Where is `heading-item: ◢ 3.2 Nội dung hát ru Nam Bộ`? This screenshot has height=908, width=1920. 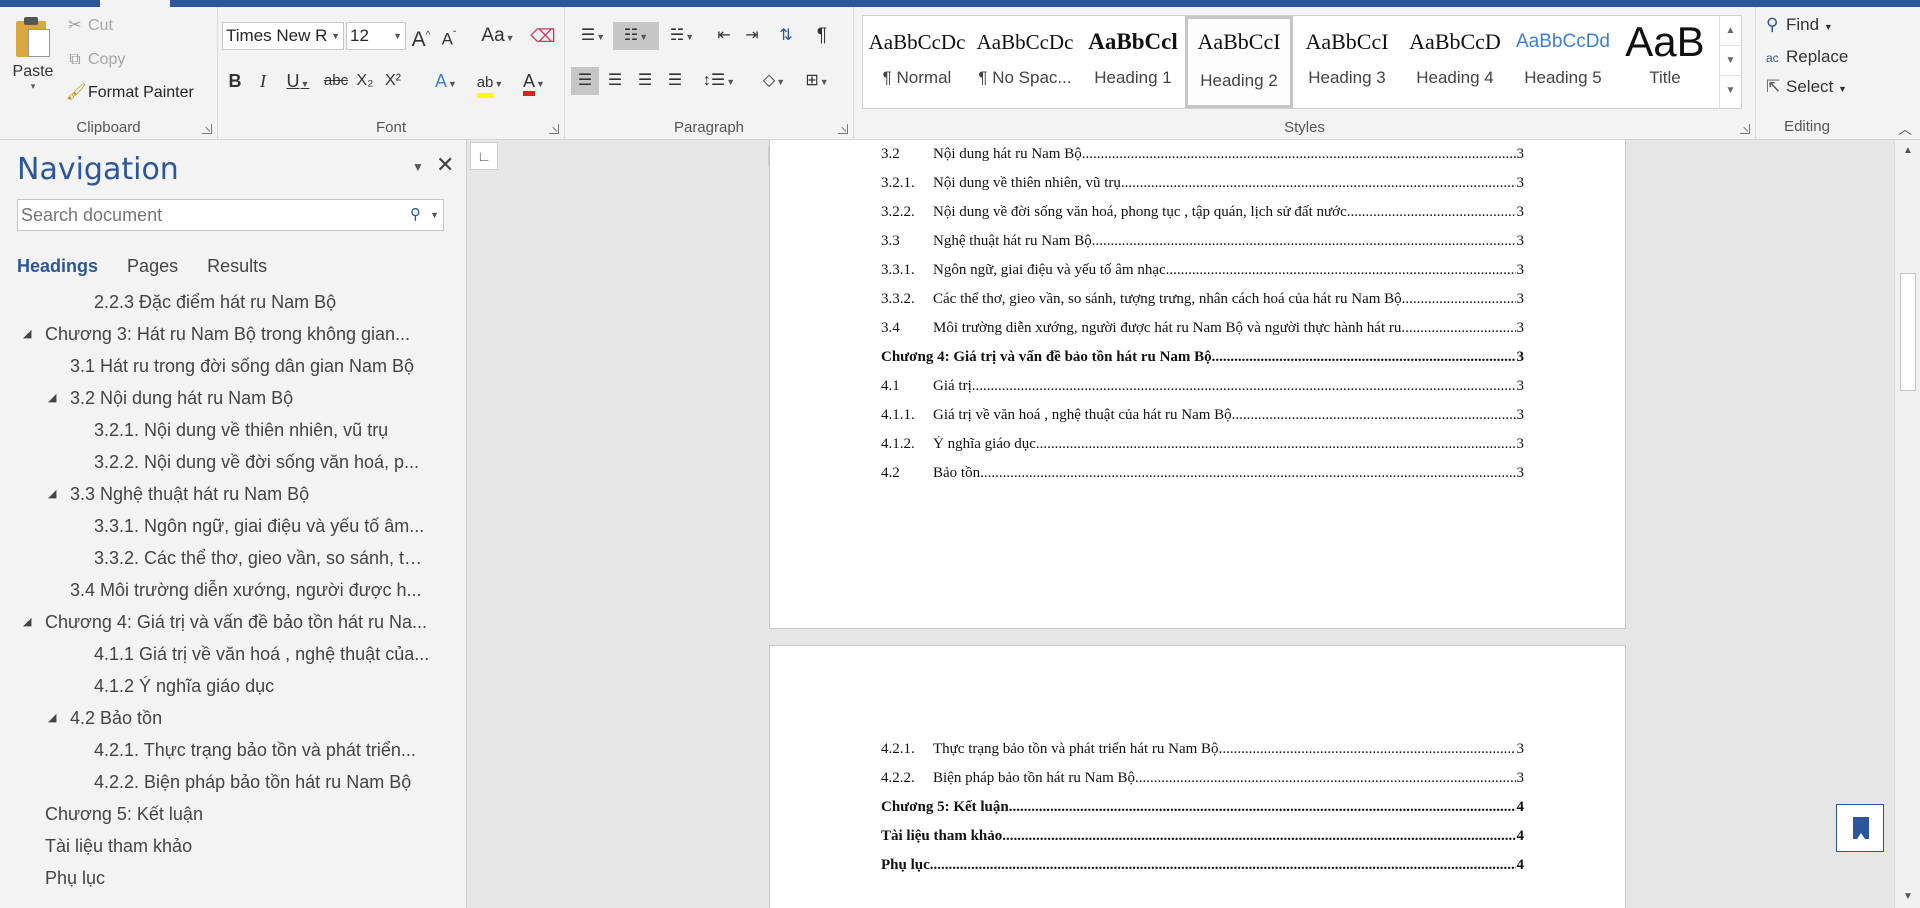
heading-item: ◢ 3.2 Nội dung hát ru Nam Bộ is located at coordinates (215, 398).